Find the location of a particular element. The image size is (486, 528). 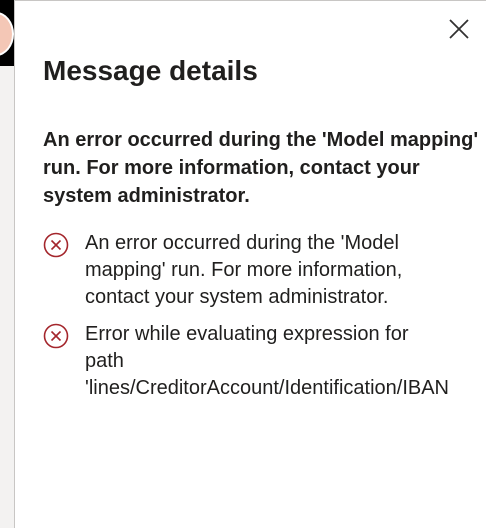

close-button is located at coordinates (459, 29).